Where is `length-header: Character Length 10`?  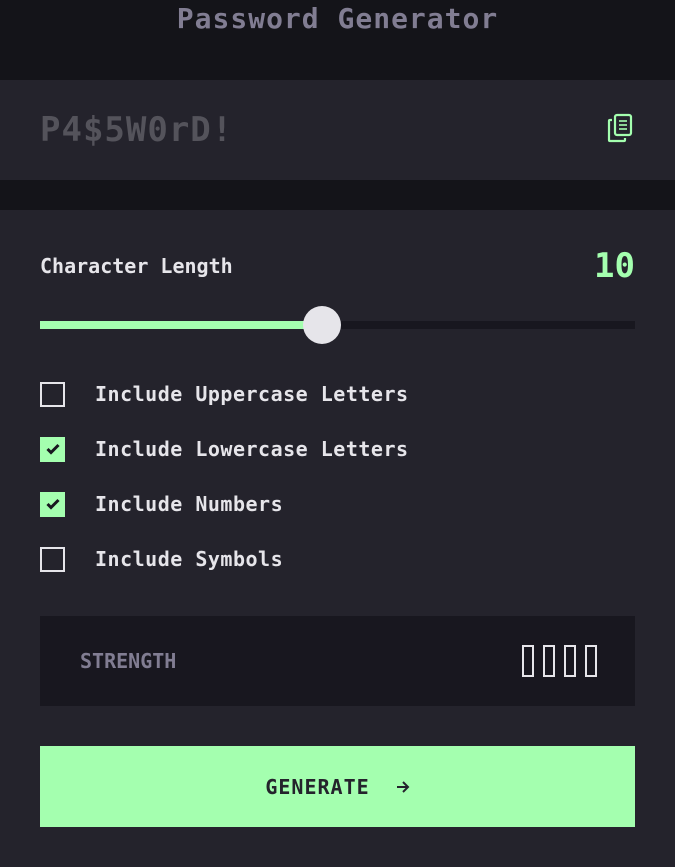
length-header: Character Length 10 is located at coordinates (337, 266).